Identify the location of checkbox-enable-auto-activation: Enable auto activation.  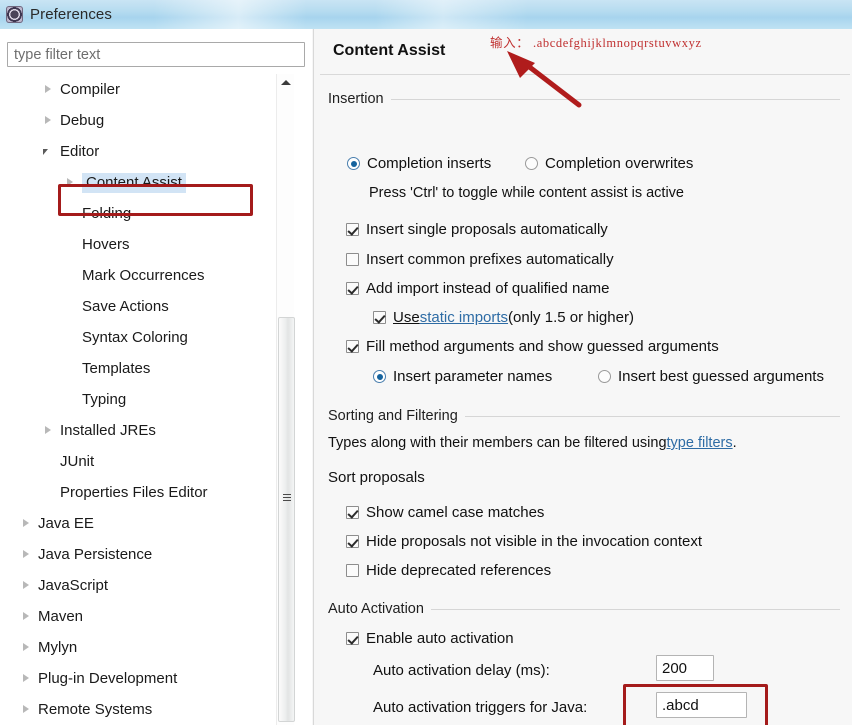
(430, 638).